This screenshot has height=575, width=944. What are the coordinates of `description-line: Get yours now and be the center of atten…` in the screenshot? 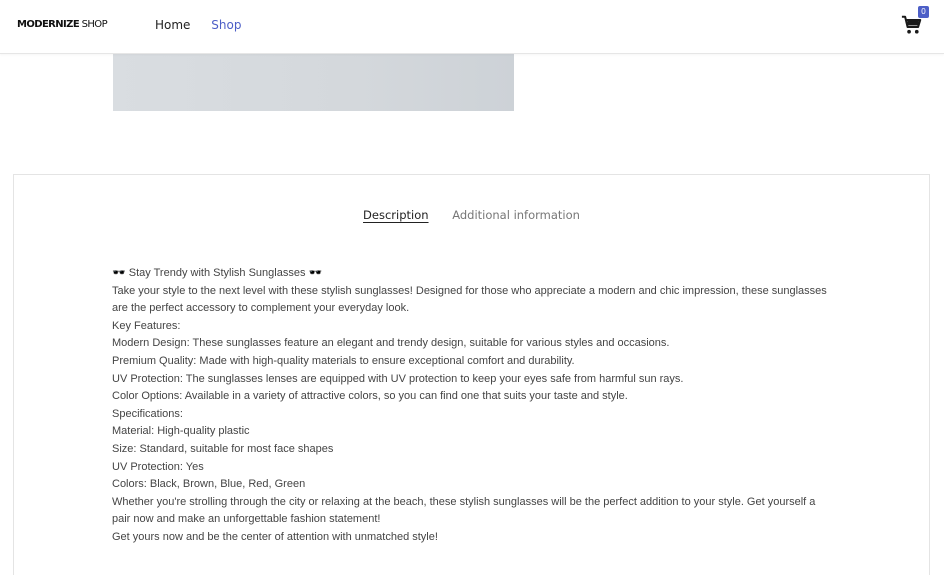 It's located at (275, 536).